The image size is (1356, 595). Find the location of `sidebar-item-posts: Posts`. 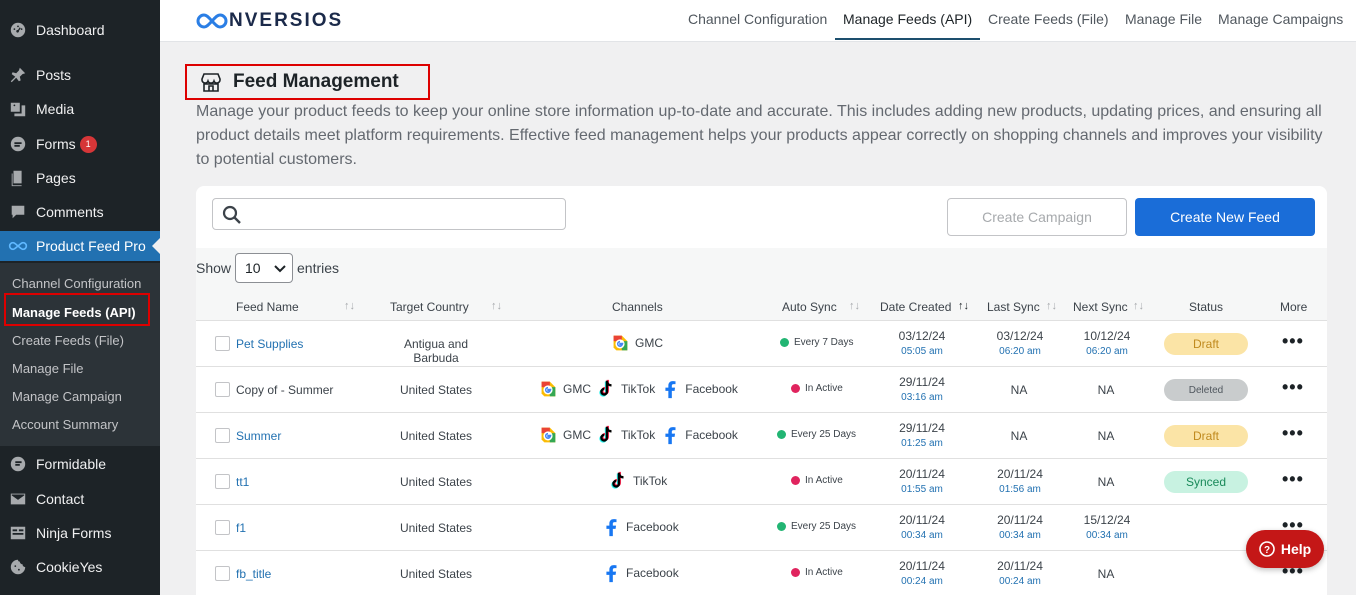

sidebar-item-posts: Posts is located at coordinates (80, 75).